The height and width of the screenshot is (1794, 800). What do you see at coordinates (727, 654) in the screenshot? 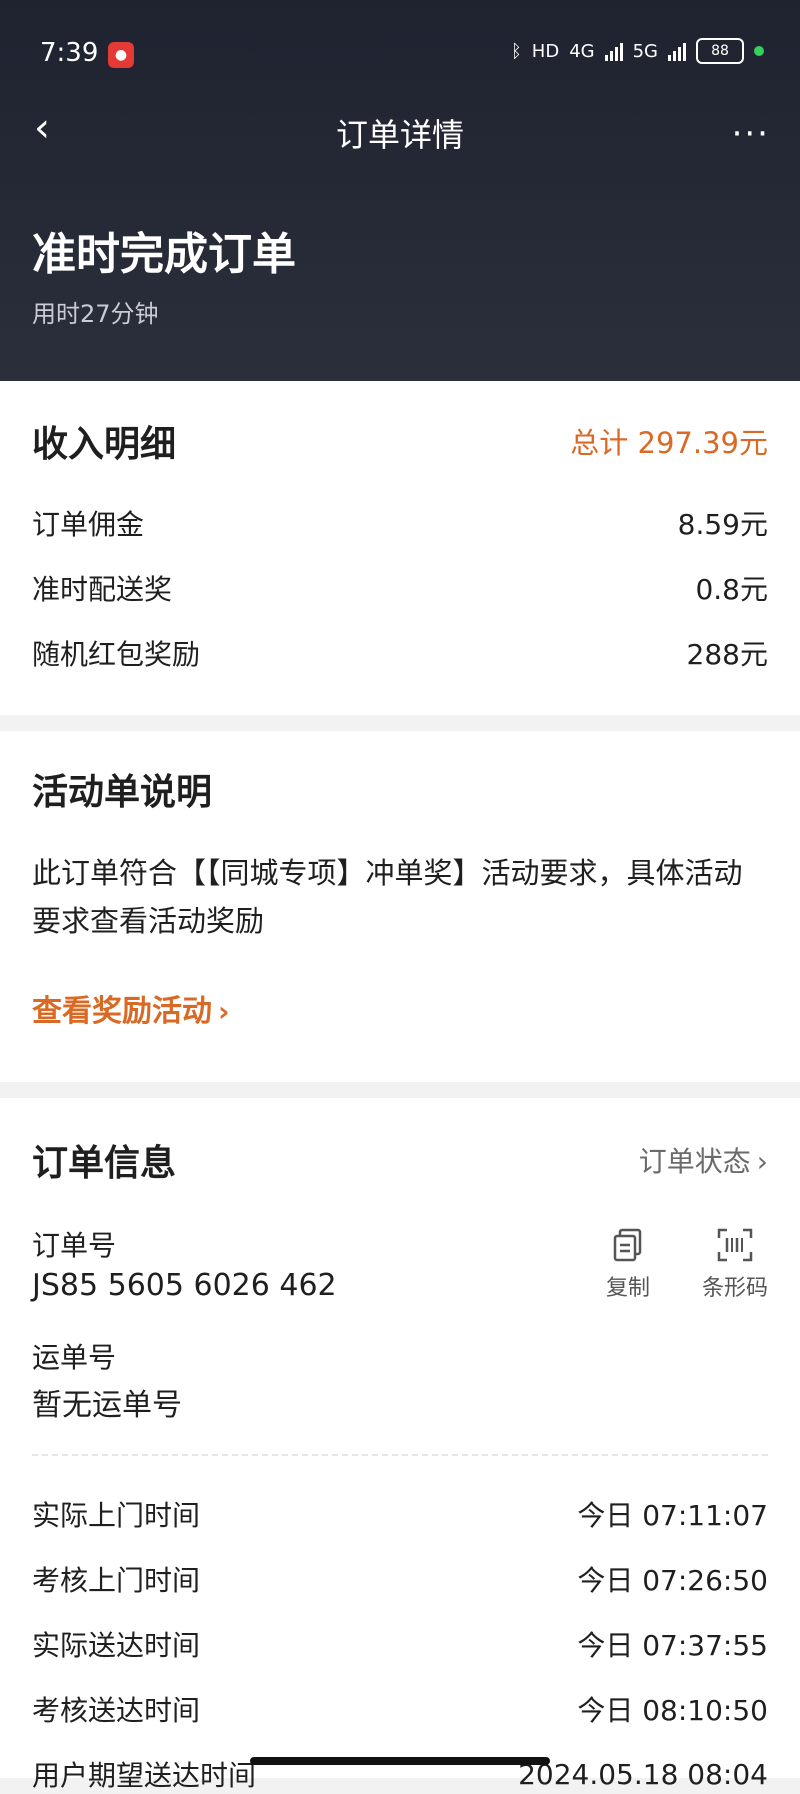
I see `income-value: 288元` at bounding box center [727, 654].